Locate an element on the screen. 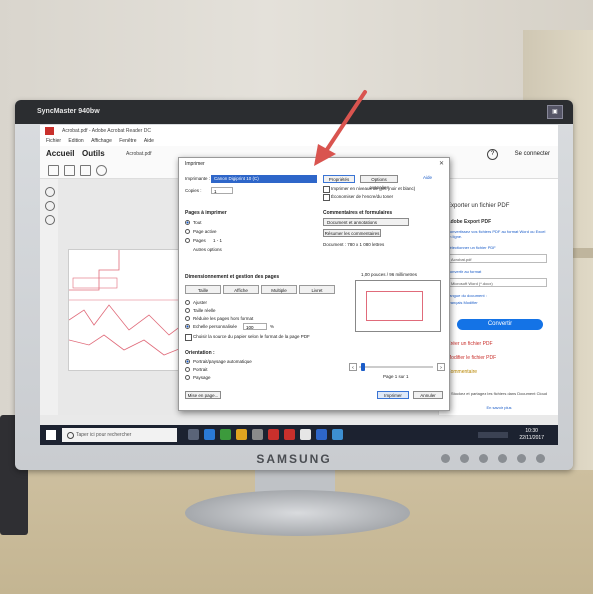 This screenshot has height=594, width=593. print-button: Imprimer is located at coordinates (393, 395).